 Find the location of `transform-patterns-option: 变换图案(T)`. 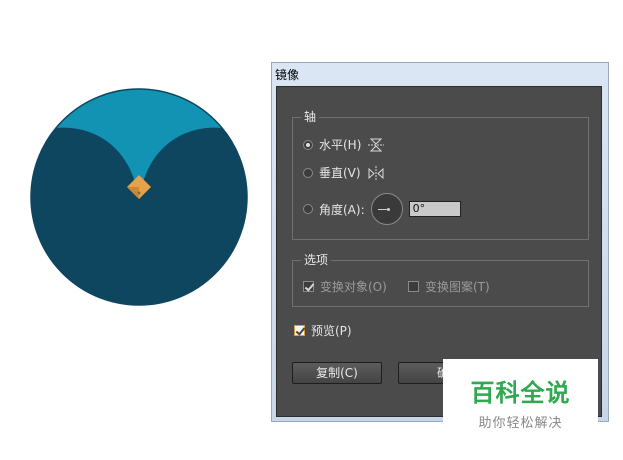

transform-patterns-option: 变换图案(T) is located at coordinates (449, 286).